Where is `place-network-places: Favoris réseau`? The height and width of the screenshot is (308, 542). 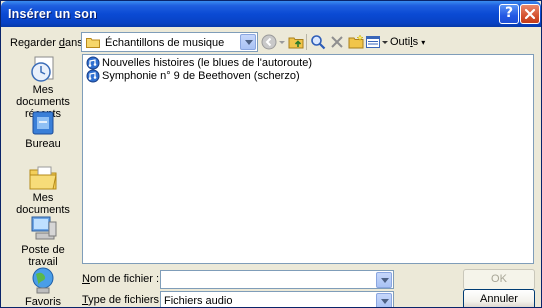 place-network-places: Favoris réseau is located at coordinates (43, 286).